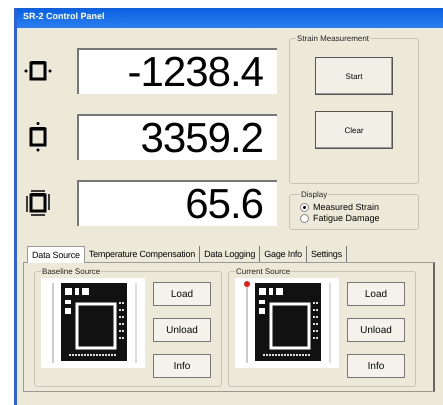  Describe the element at coordinates (177, 137) in the screenshot. I see `readout-field: 3359.2` at that location.